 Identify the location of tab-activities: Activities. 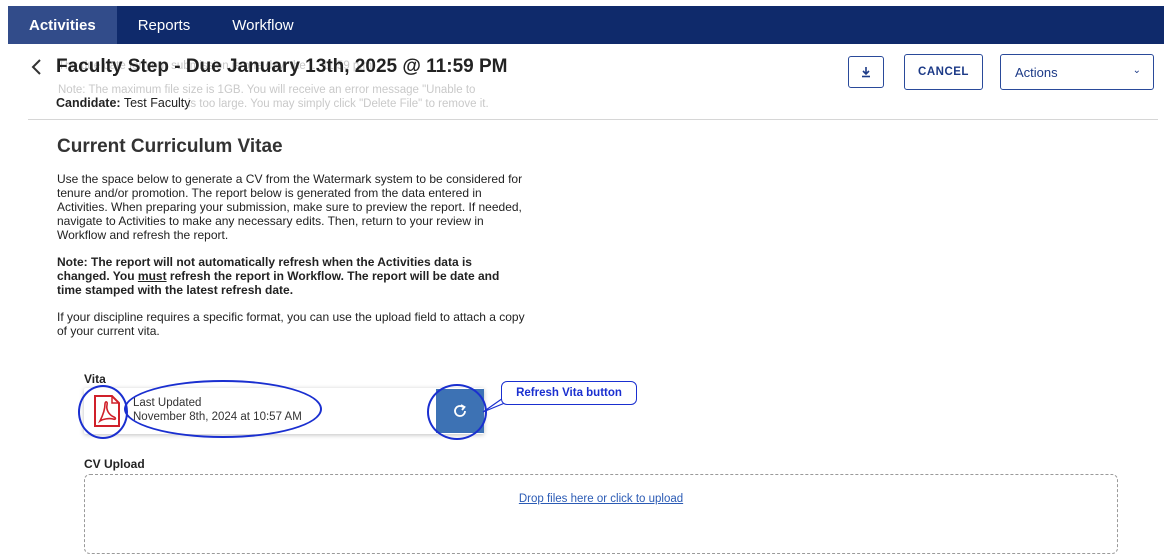
(62, 25).